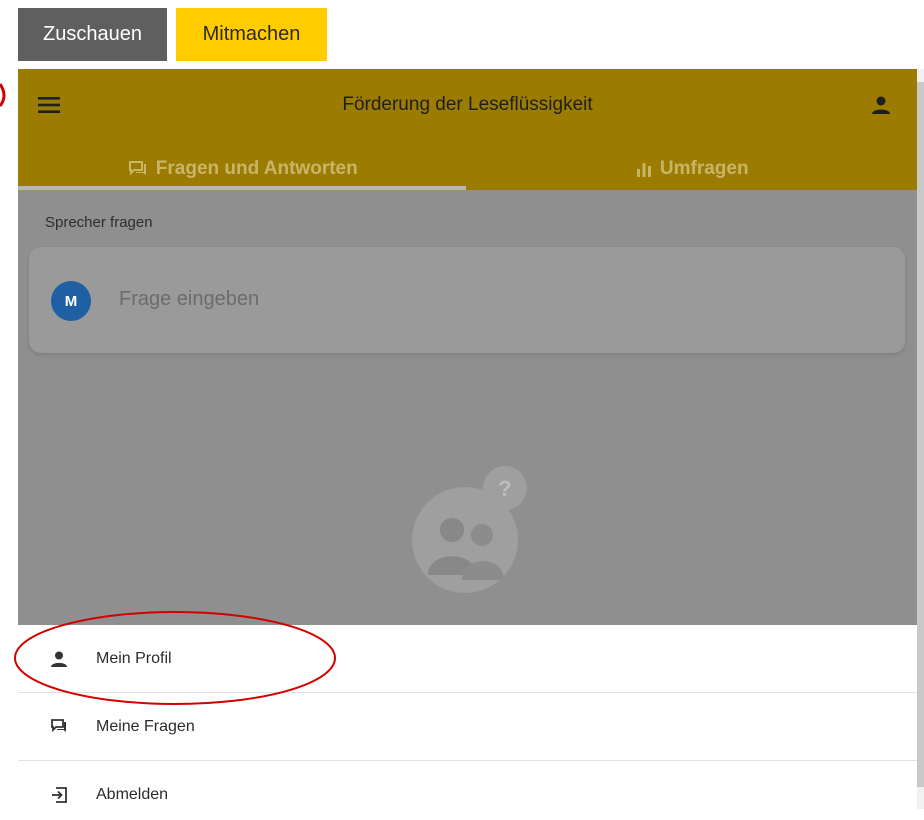 The image size is (924, 820). What do you see at coordinates (132, 794) in the screenshot?
I see `menu-item-label: Abmelden` at bounding box center [132, 794].